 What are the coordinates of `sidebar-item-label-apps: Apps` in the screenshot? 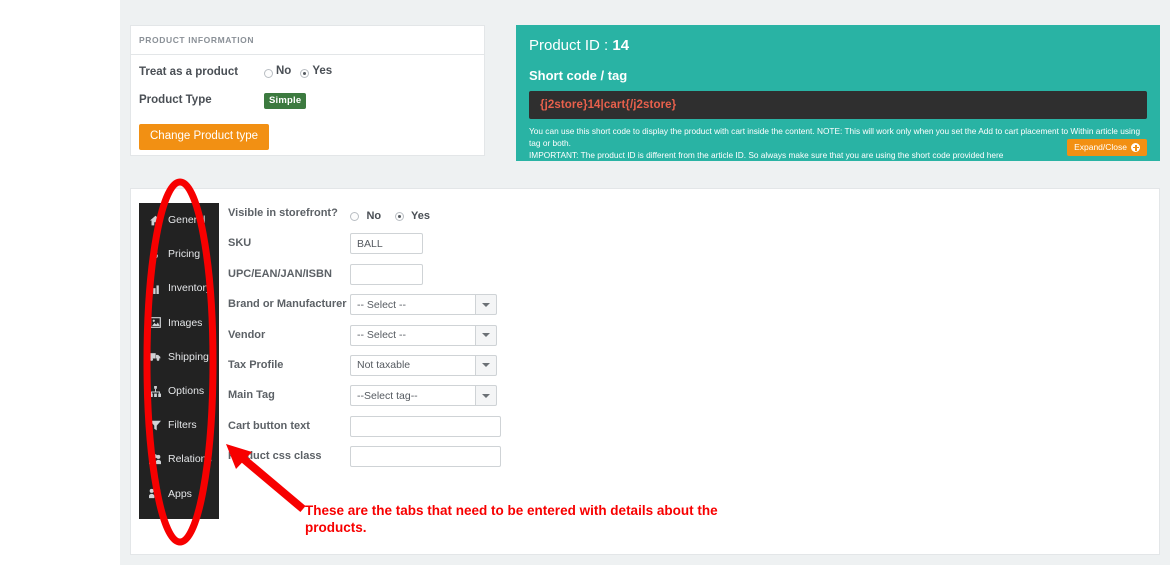 It's located at (180, 493).